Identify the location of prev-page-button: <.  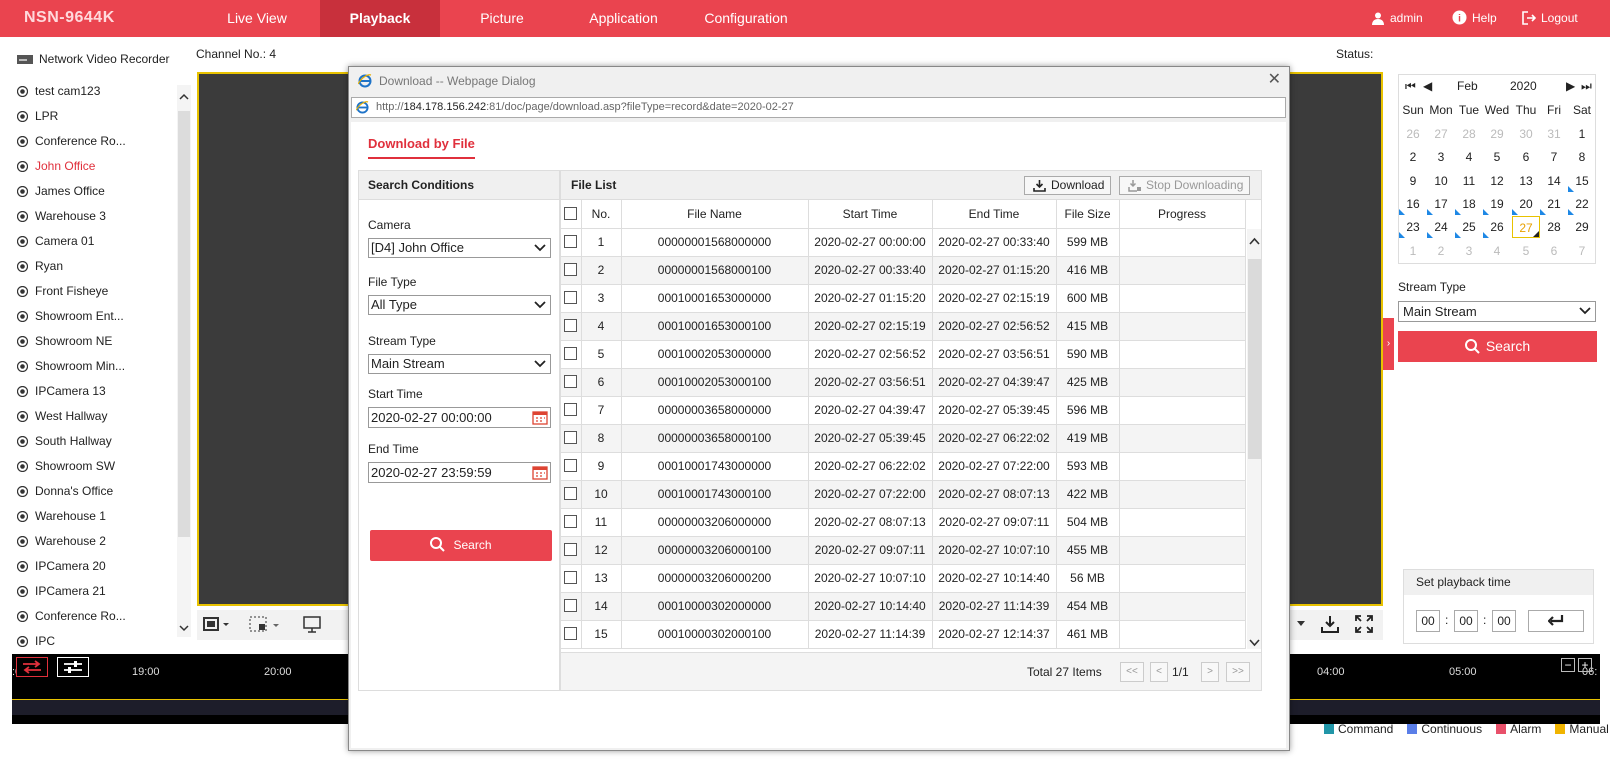
(1159, 672).